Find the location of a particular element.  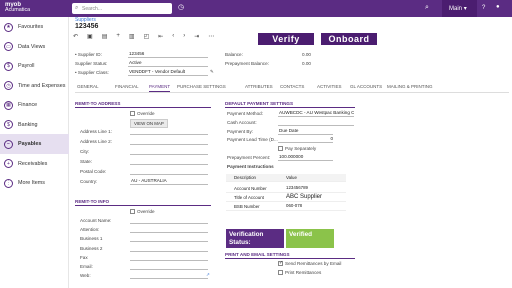

sidebar-item-banking: $ Banking is located at coordinates (34, 125).